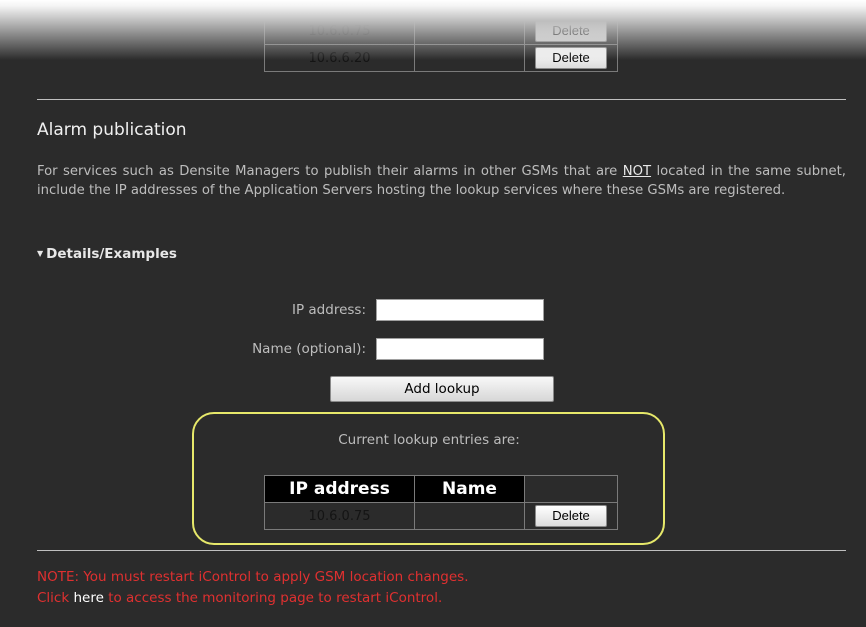 This screenshot has height=627, width=866. What do you see at coordinates (40, 253) in the screenshot?
I see `caret-down-icon: ▼` at bounding box center [40, 253].